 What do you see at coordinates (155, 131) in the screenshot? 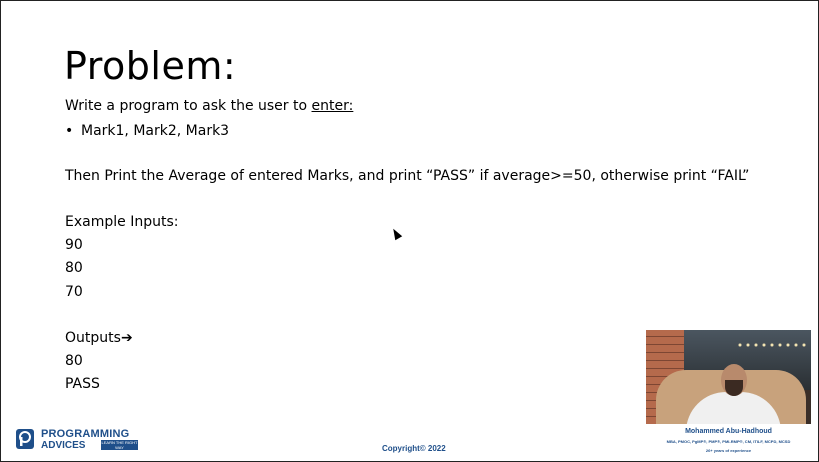
I see `bullet-text: Mark1, Mark2, Mark3` at bounding box center [155, 131].